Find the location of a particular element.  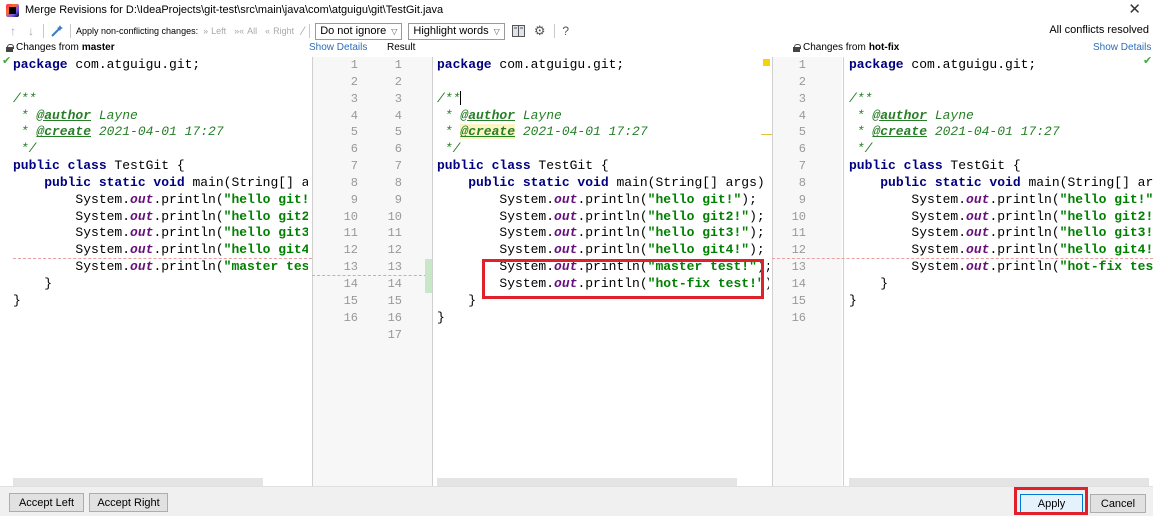

close-icon: ✕ is located at coordinates (1134, 10).